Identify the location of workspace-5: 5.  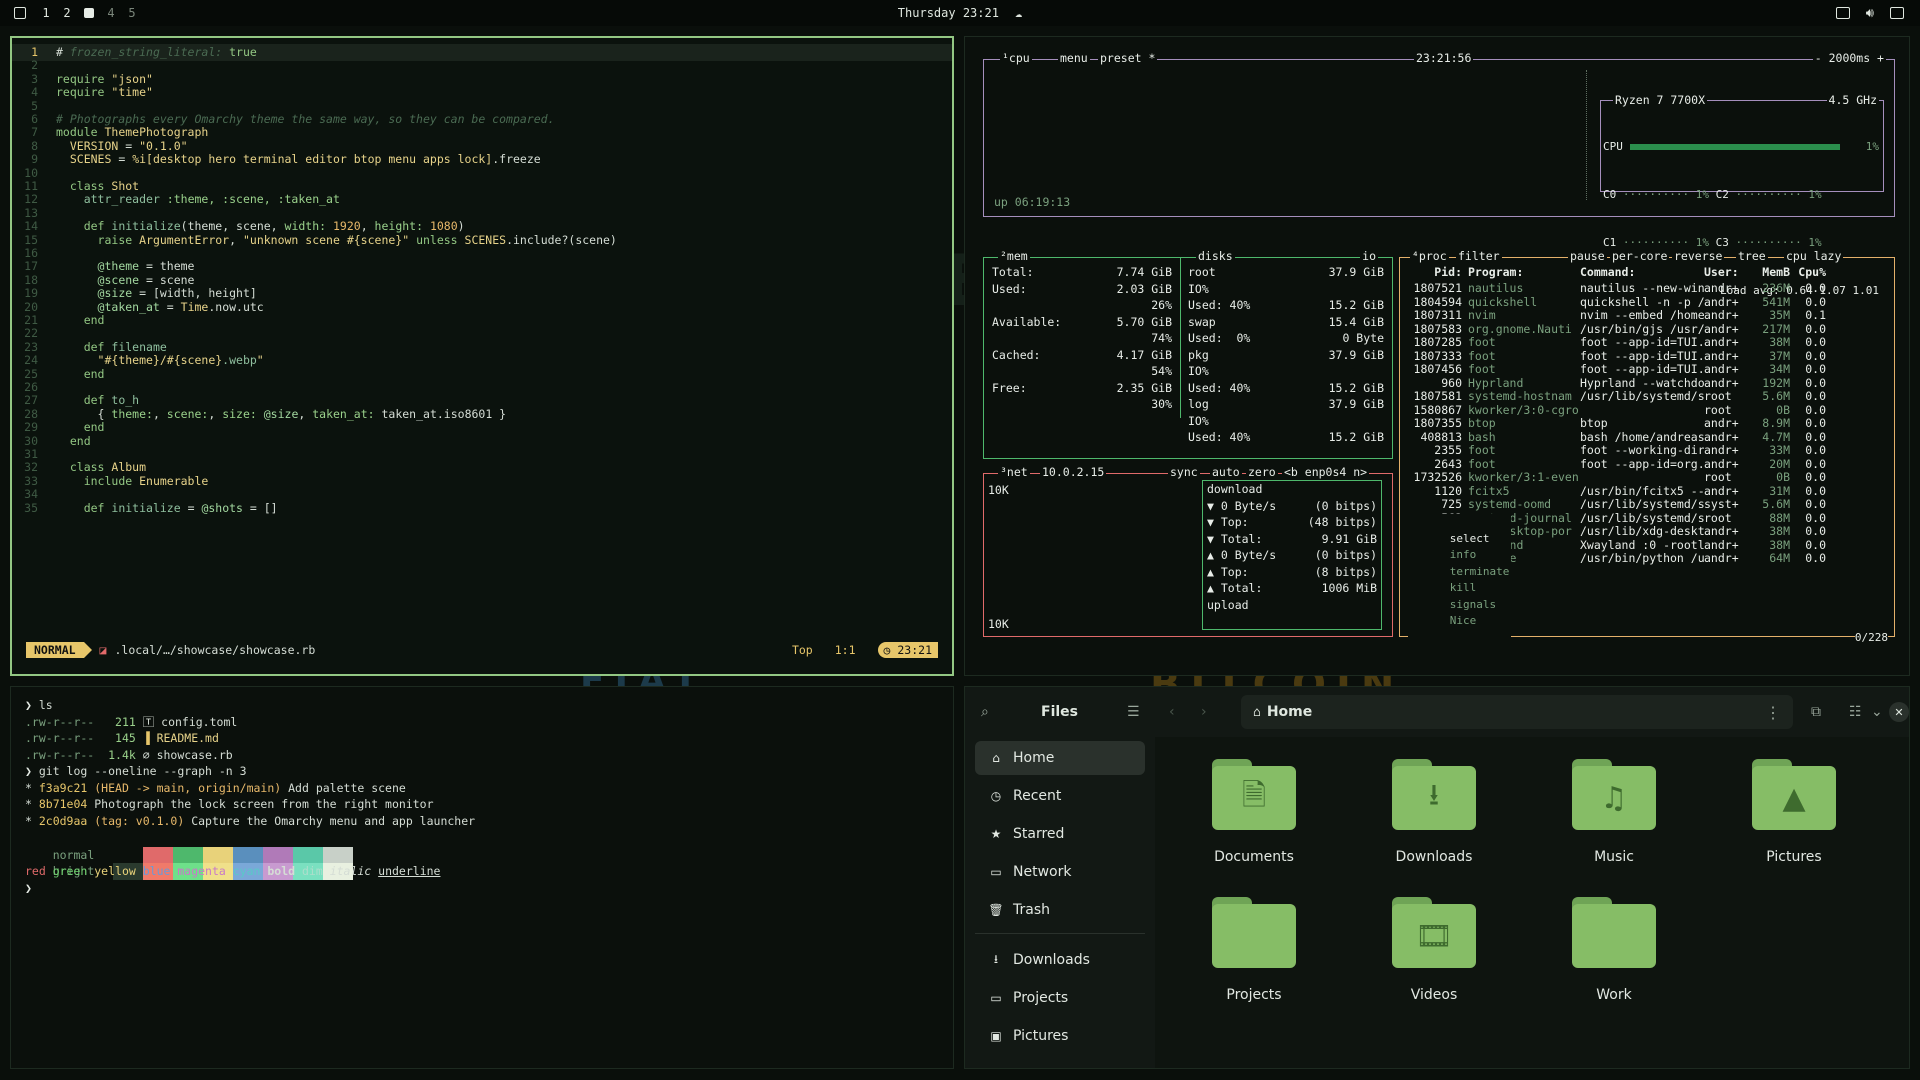
(132, 13).